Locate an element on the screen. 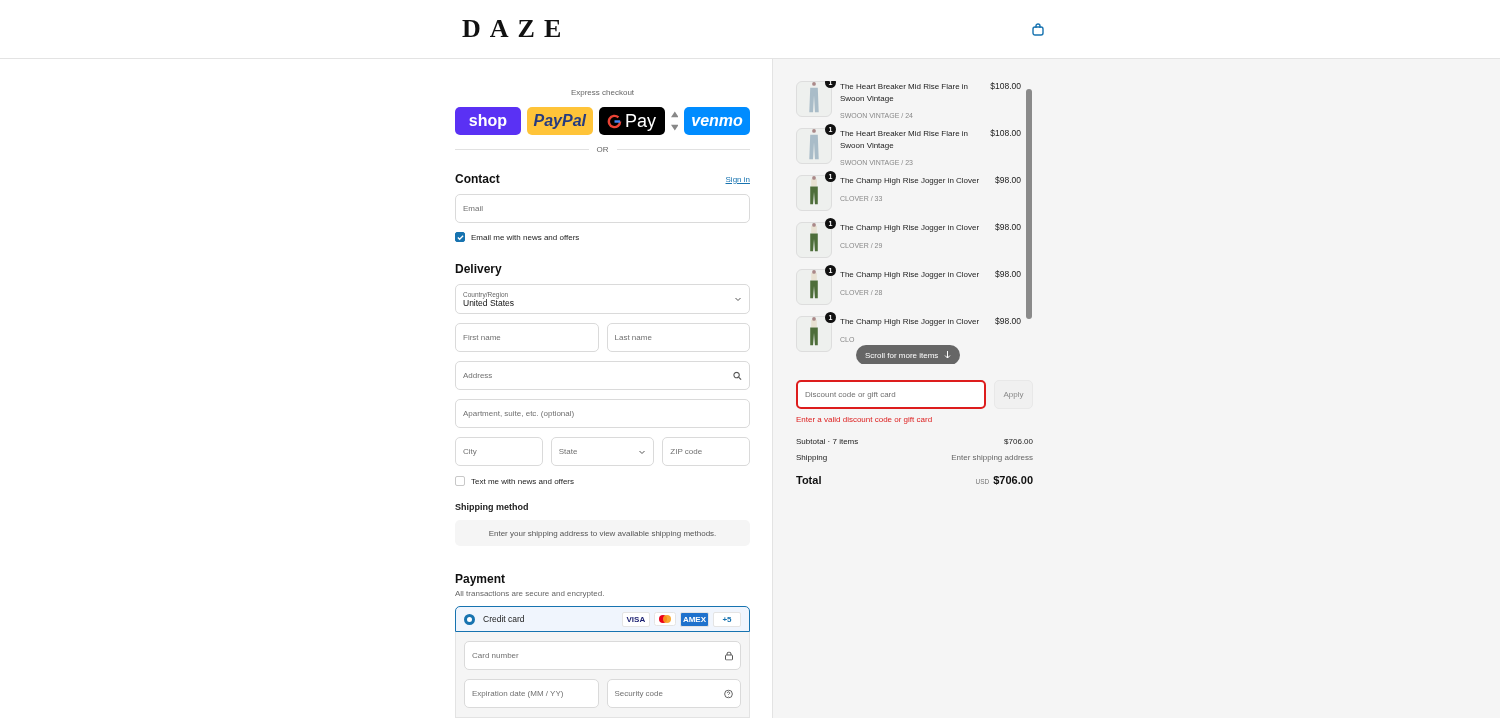 The height and width of the screenshot is (718, 1500). chevron-down-icon is located at coordinates (738, 299).